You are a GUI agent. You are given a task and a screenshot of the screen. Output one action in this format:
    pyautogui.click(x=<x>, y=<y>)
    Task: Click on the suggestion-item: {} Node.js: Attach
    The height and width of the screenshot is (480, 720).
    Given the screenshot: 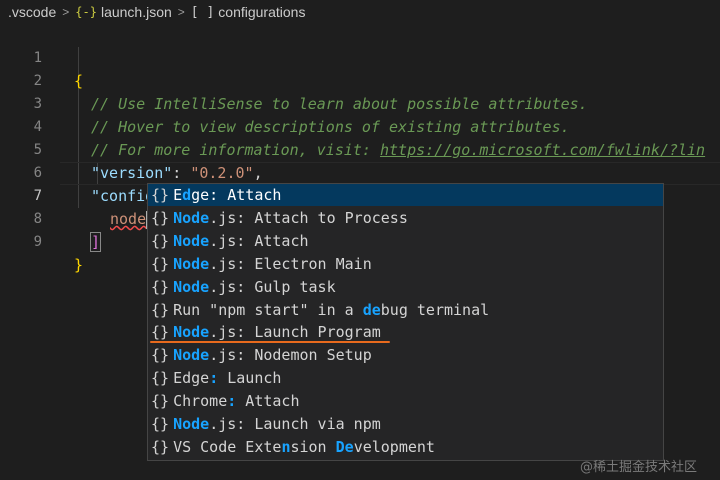 What is the action you would take?
    pyautogui.click(x=405, y=241)
    